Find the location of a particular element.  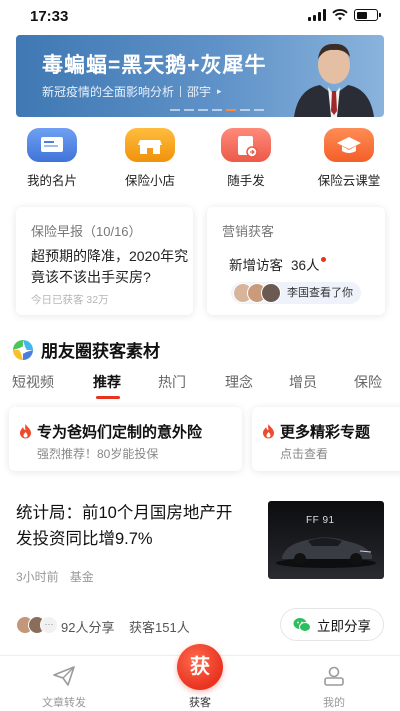

tab-hot: 热门 is located at coordinates (172, 382).